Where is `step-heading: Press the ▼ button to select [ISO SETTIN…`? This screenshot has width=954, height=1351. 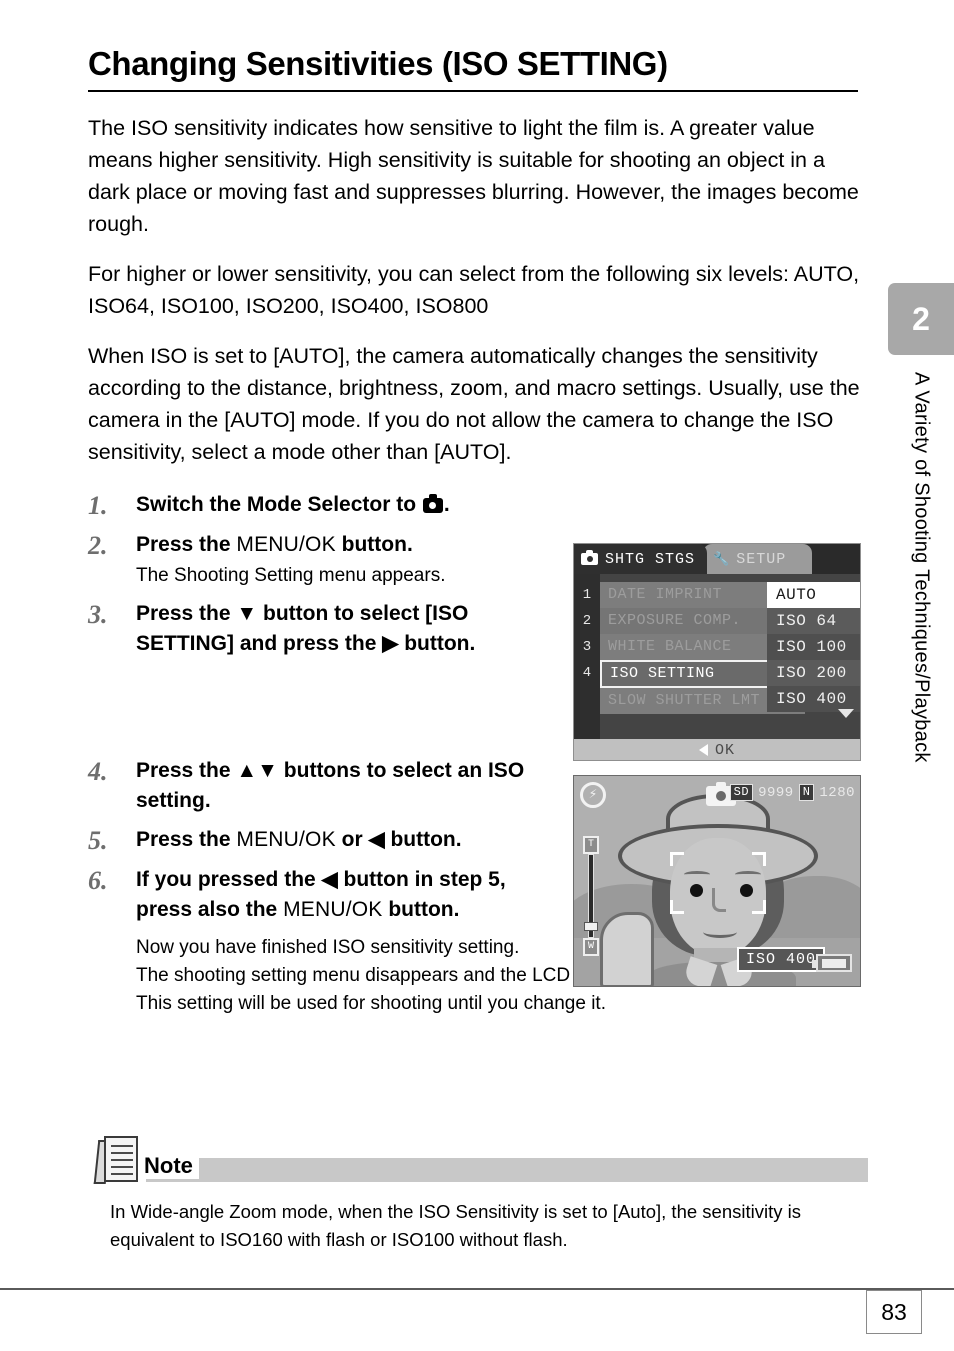
step-heading: Press the ▼ button to select [ISO SETTIN… is located at coordinates (306, 629).